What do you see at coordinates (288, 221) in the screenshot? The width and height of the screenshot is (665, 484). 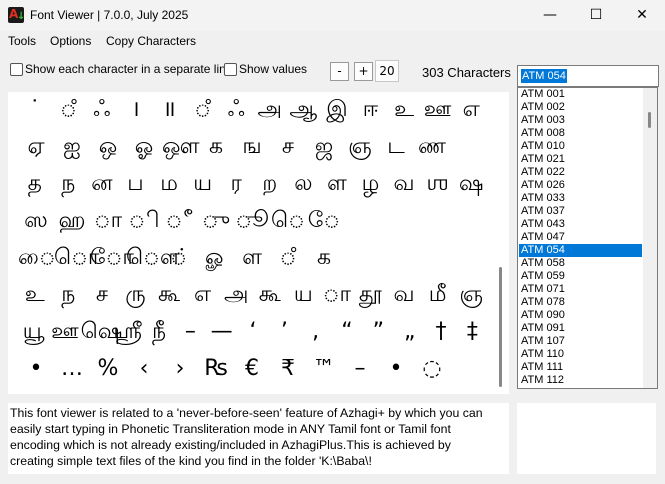 I see `glyph-char: ெ` at bounding box center [288, 221].